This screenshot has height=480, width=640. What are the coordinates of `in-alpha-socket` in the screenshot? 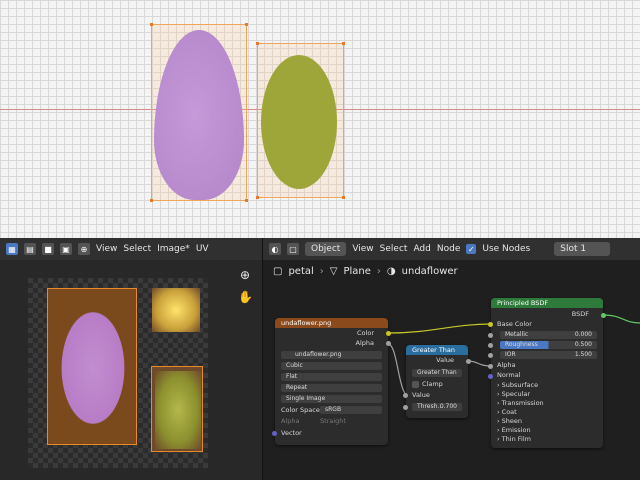 It's located at (490, 366).